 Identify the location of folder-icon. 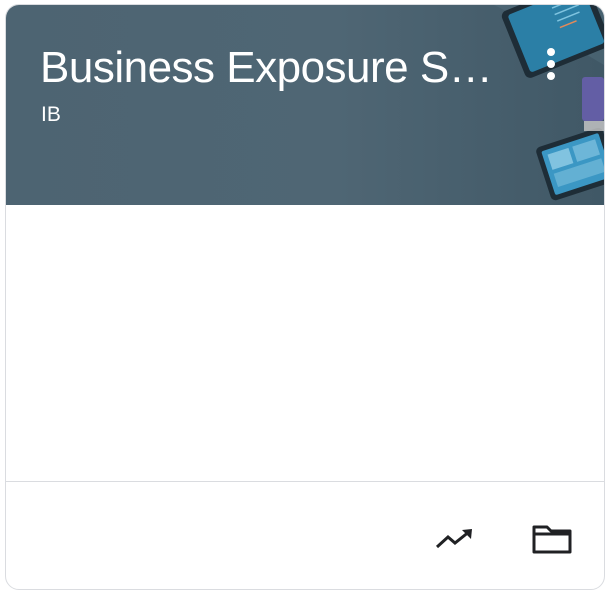
(552, 539).